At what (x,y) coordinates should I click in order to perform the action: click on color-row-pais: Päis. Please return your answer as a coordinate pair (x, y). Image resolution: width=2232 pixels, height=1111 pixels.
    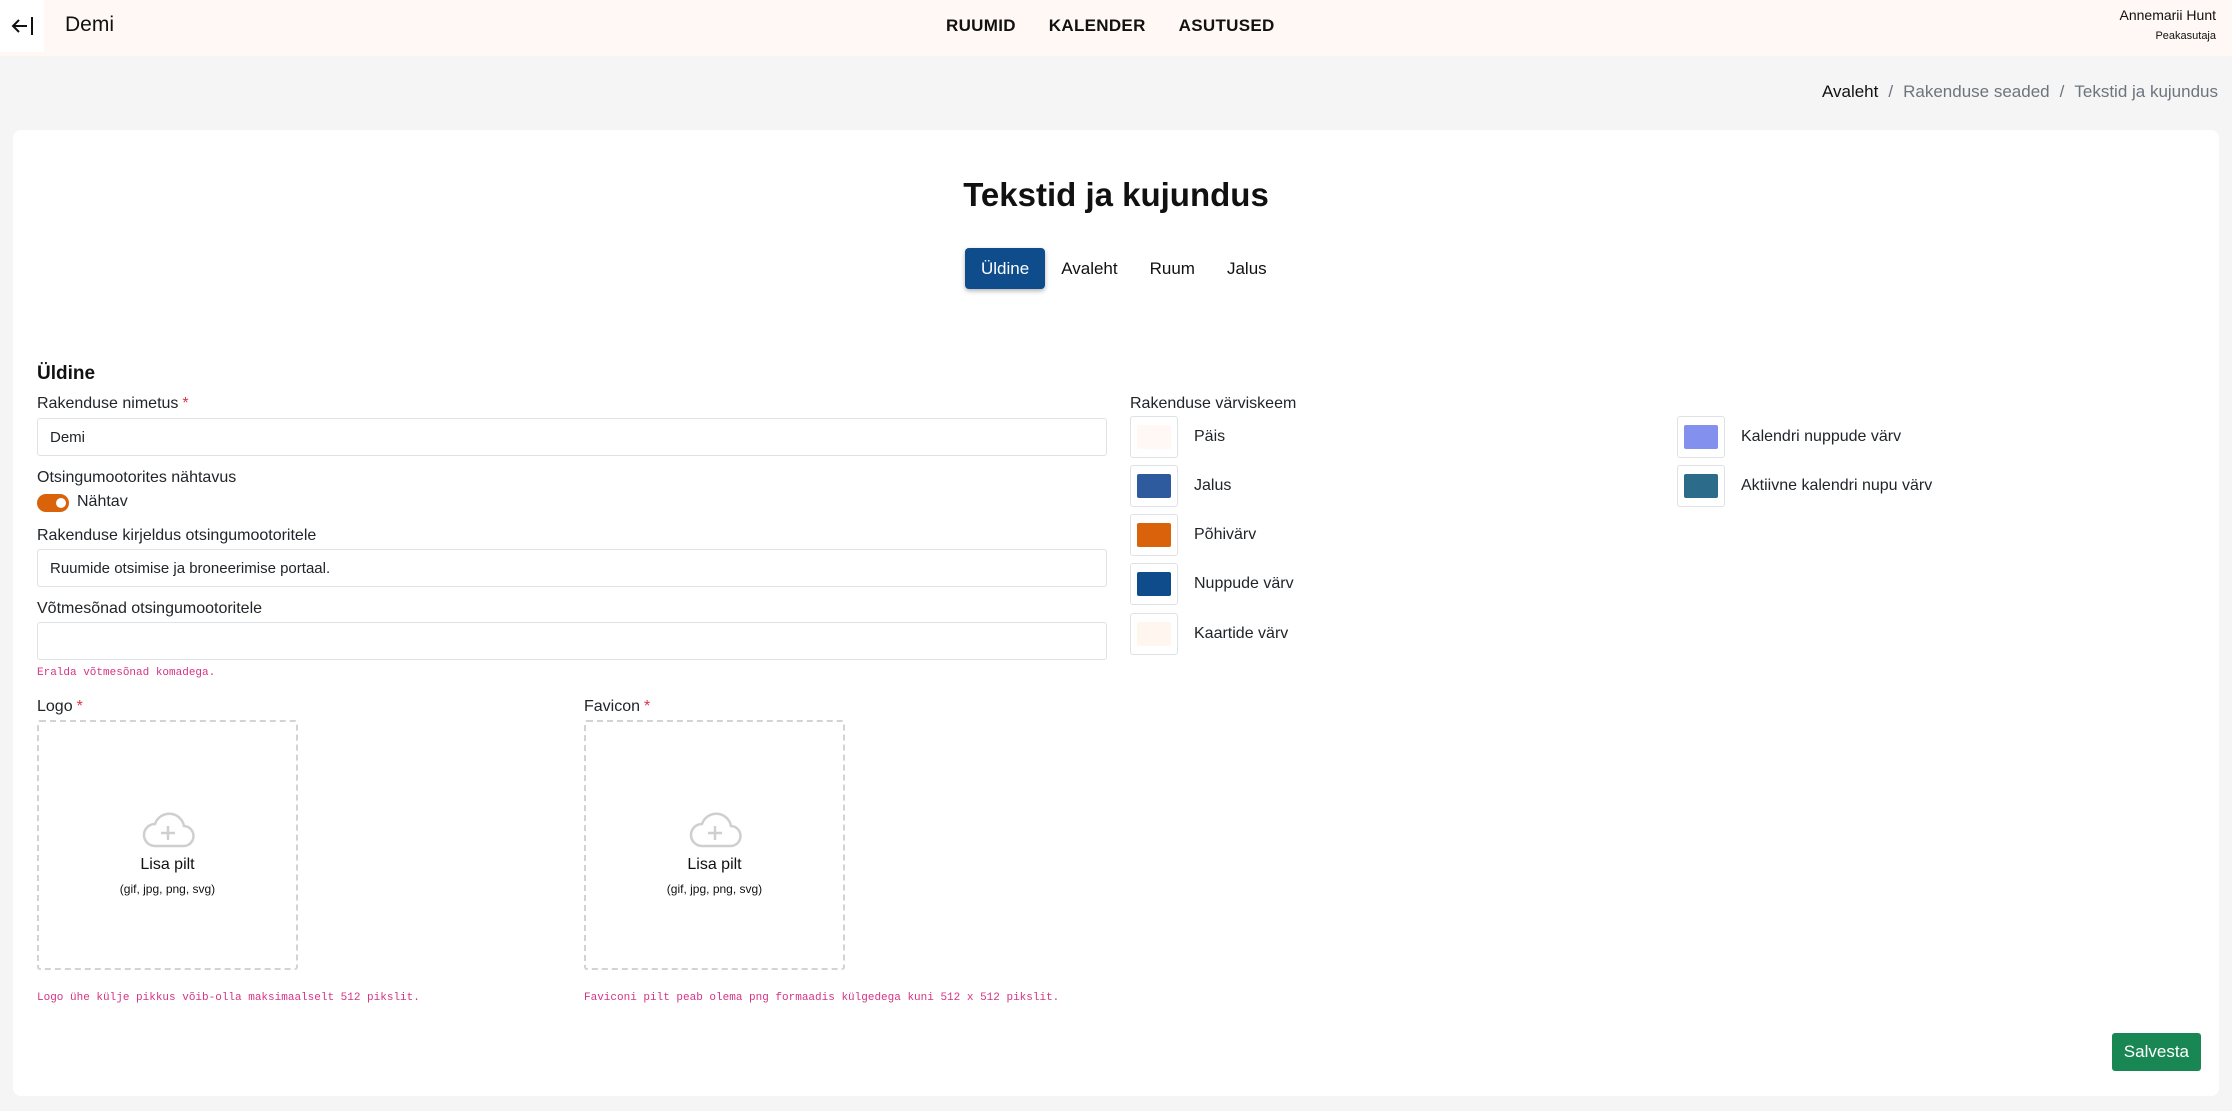
    Looking at the image, I should click on (1177, 437).